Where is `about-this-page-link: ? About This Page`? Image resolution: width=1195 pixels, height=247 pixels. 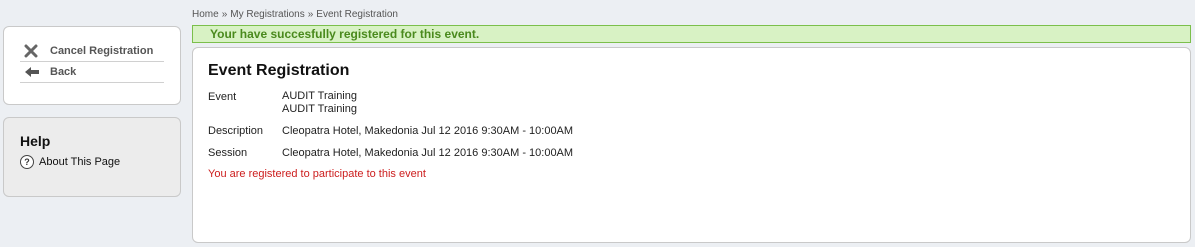
about-this-page-link: ? About This Page is located at coordinates (92, 162).